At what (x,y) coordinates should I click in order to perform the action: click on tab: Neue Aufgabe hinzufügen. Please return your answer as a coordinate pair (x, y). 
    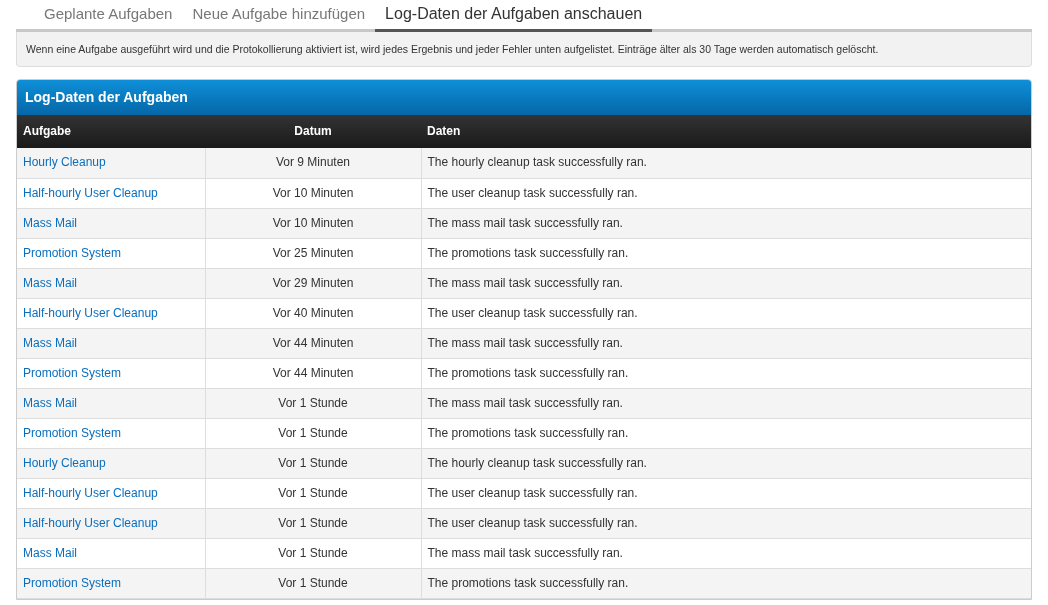
    Looking at the image, I should click on (279, 16).